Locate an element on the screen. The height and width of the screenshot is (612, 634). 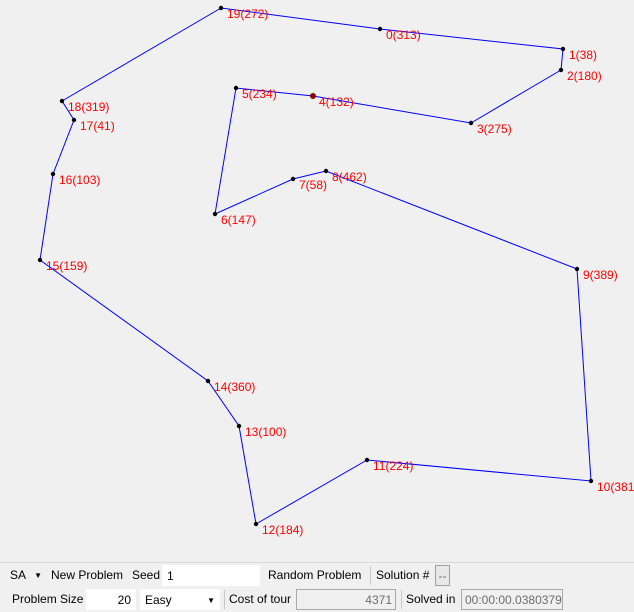
cost-label: Cost of tour is located at coordinates (260, 599).